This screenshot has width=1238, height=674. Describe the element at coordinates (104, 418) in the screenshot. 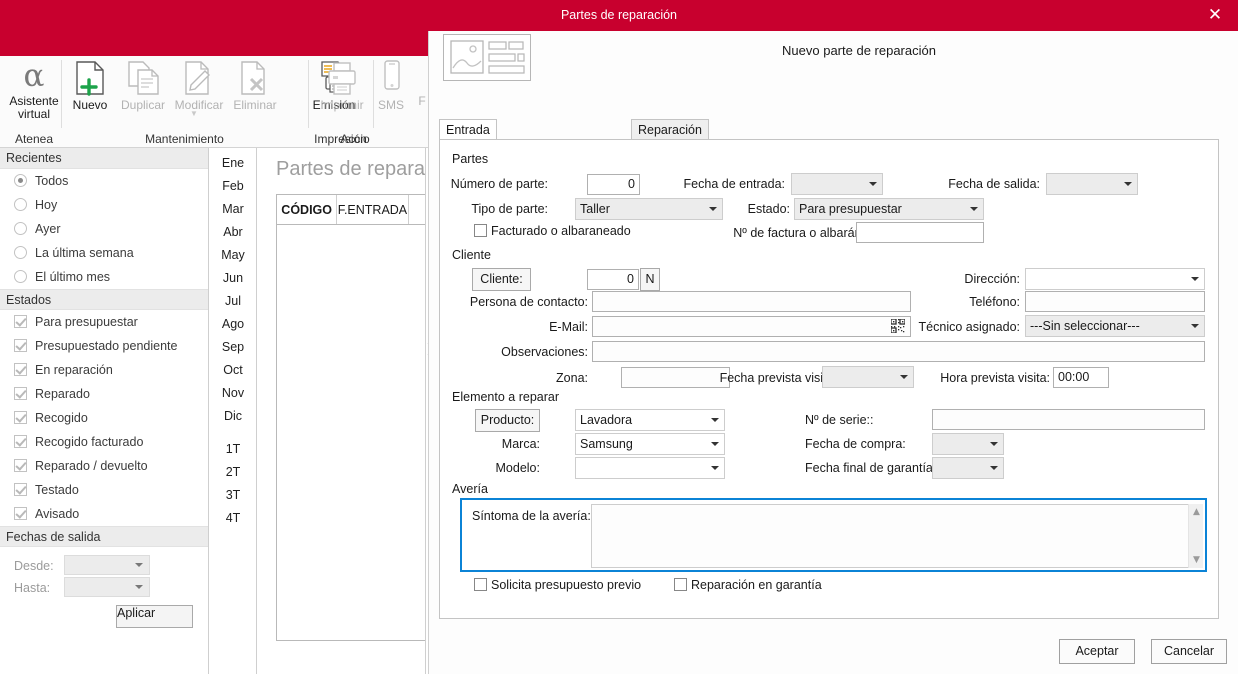

I see `check-recogido: Recogido` at that location.